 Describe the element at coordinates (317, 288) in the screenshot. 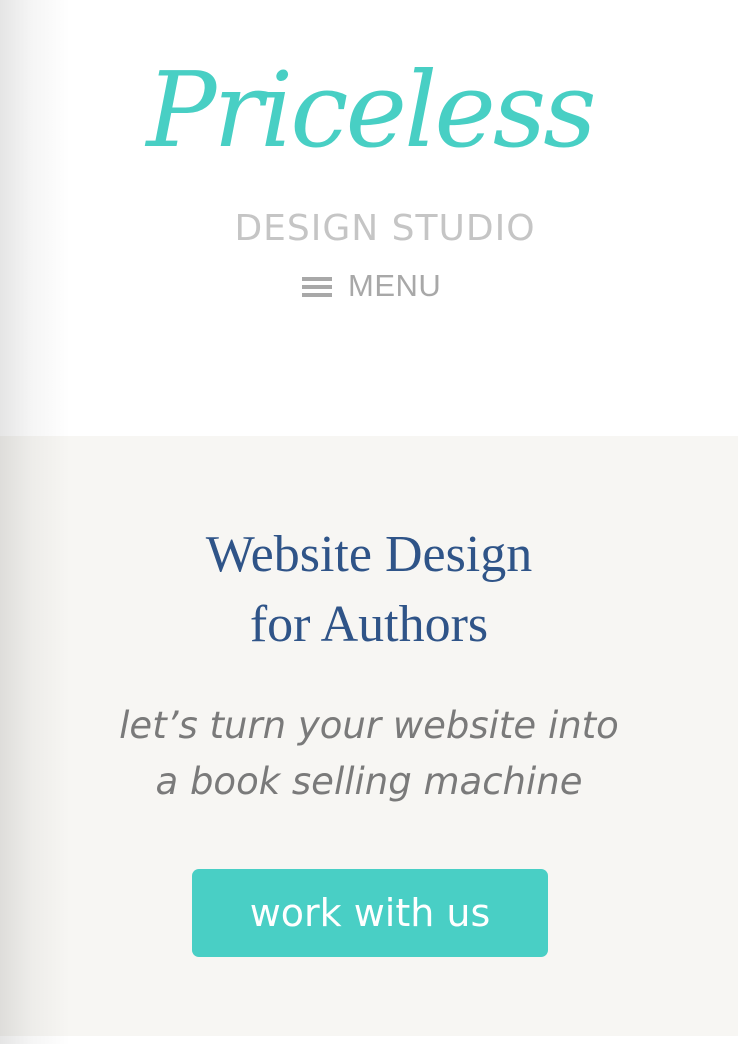

I see `hamburger-icon` at that location.